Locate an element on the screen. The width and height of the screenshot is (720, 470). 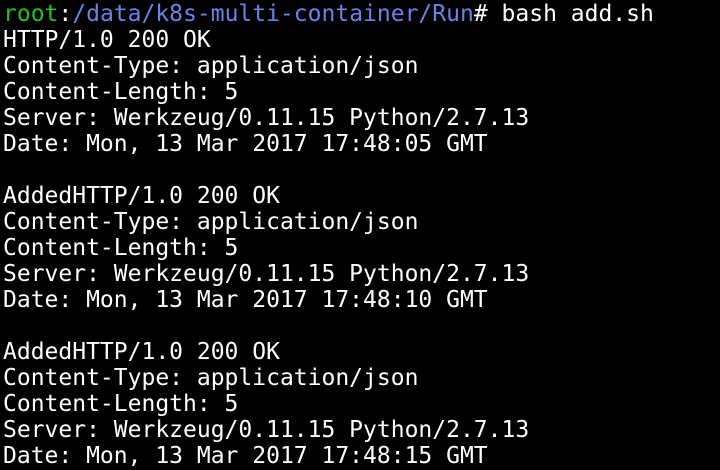
prompt-user: root is located at coordinates (31, 14).